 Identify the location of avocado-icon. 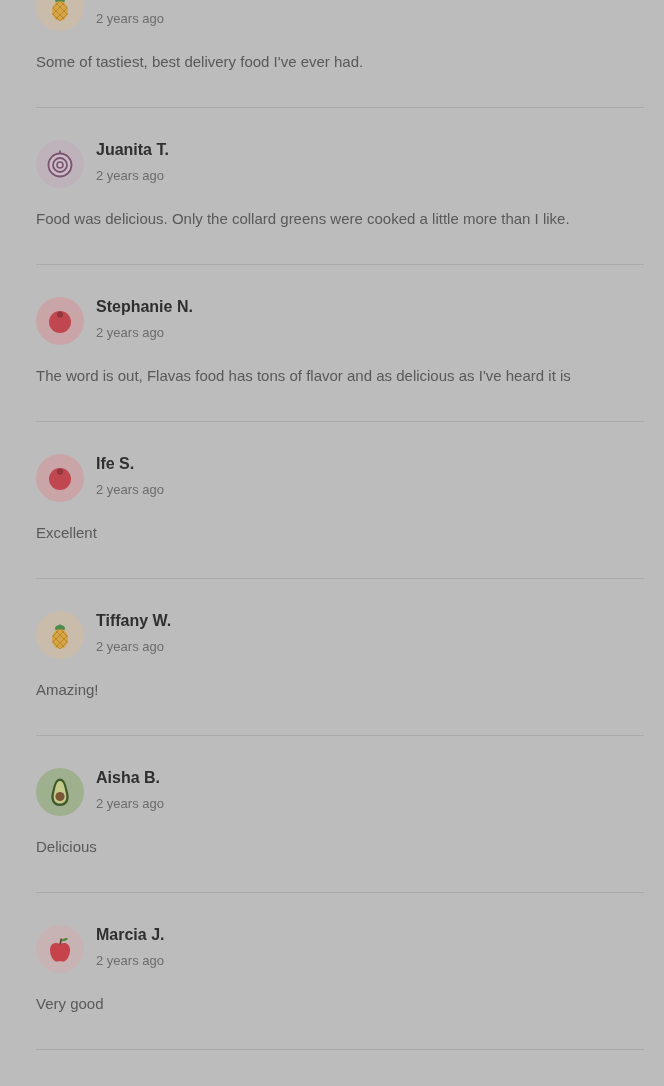
(60, 792).